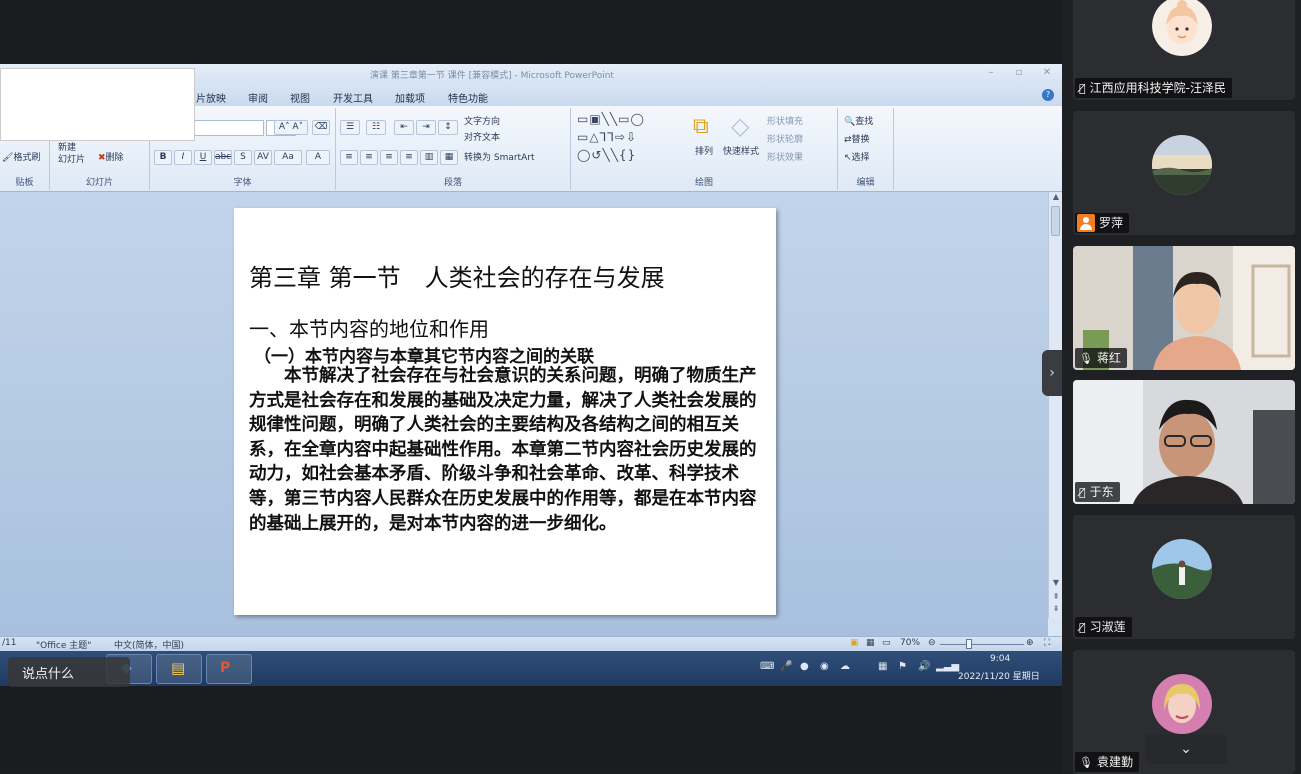 The width and height of the screenshot is (1301, 774). What do you see at coordinates (448, 127) in the screenshot?
I see `line-spacing-button: ↕` at bounding box center [448, 127].